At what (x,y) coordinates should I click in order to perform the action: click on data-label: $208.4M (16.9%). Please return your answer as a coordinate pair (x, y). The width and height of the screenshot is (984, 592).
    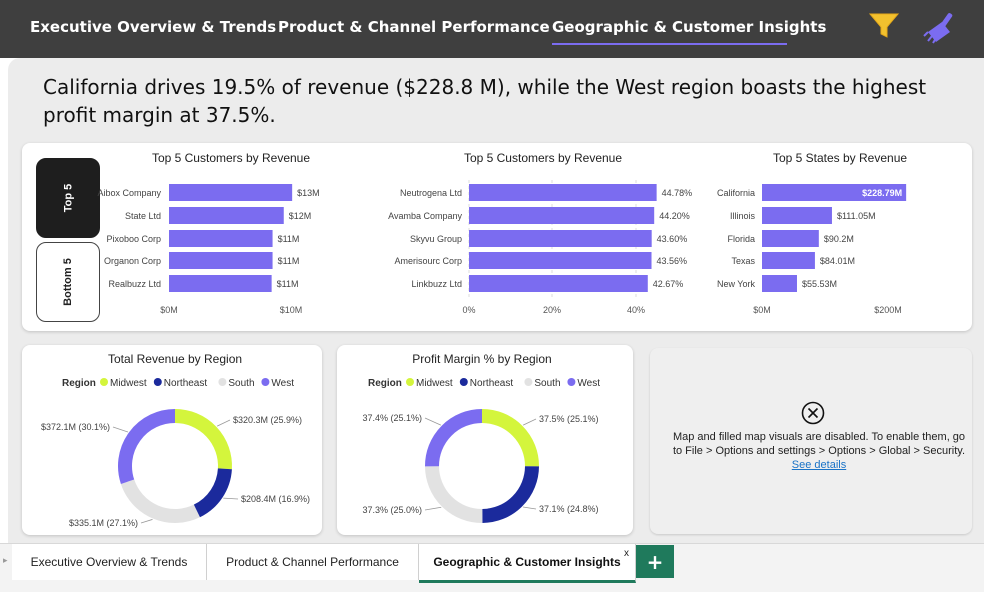
    Looking at the image, I should click on (275, 499).